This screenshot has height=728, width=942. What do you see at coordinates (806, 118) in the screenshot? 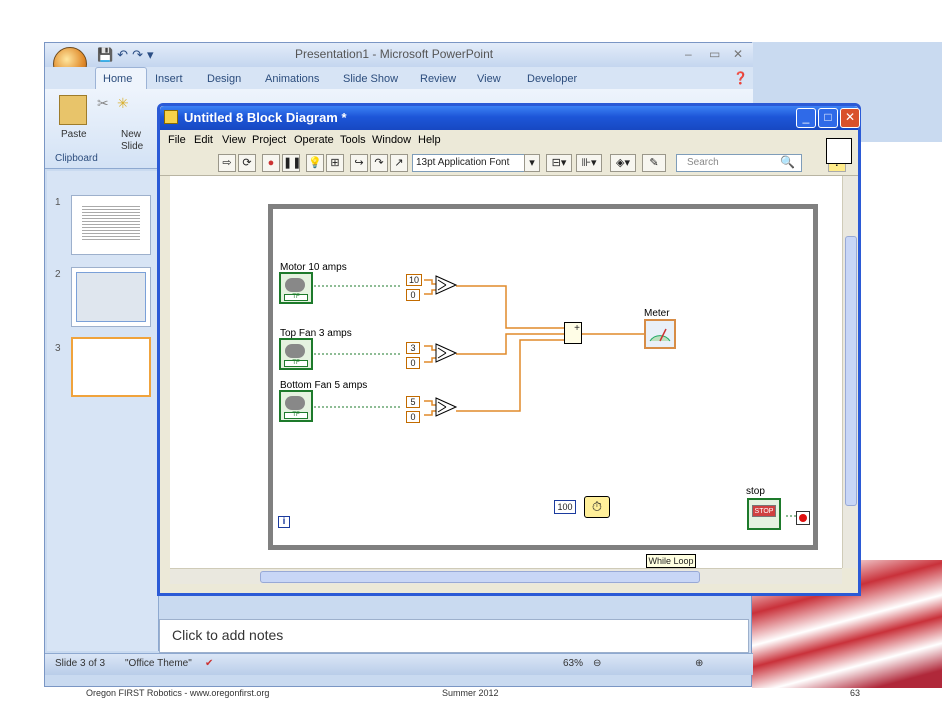
I see `minimize-icon: _` at bounding box center [806, 118].